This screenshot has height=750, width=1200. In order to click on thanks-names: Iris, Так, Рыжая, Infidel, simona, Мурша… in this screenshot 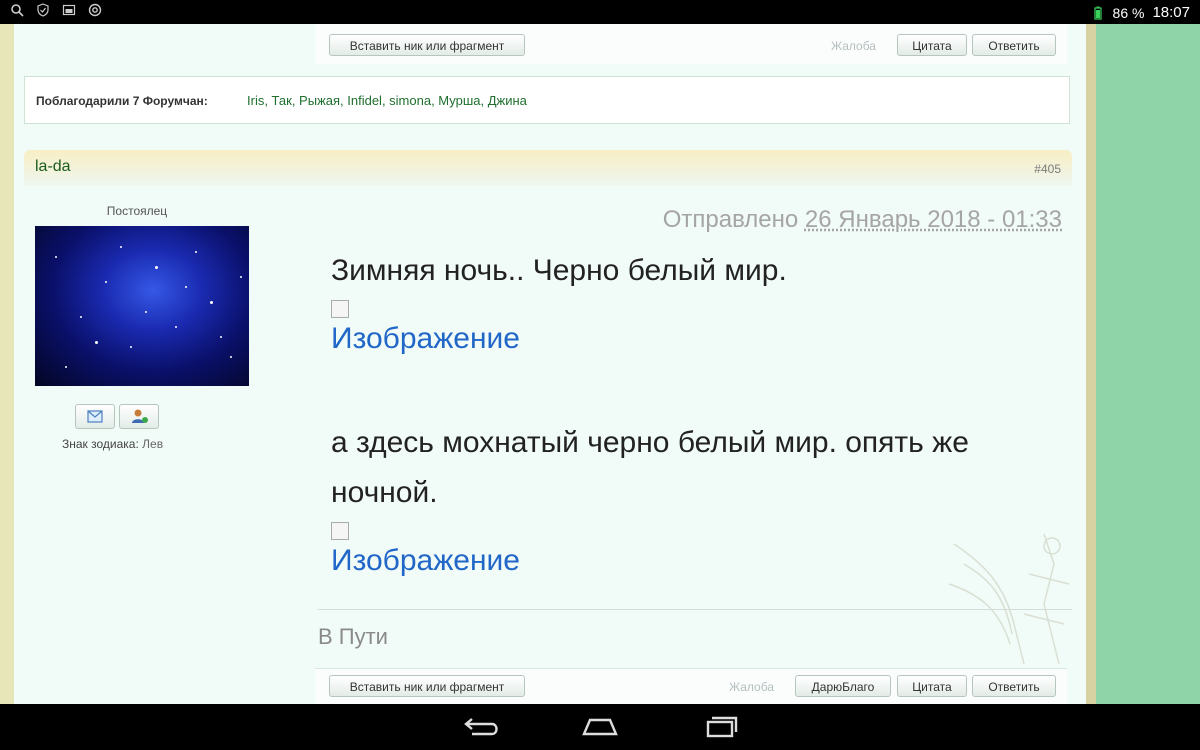, I will do `click(387, 100)`.